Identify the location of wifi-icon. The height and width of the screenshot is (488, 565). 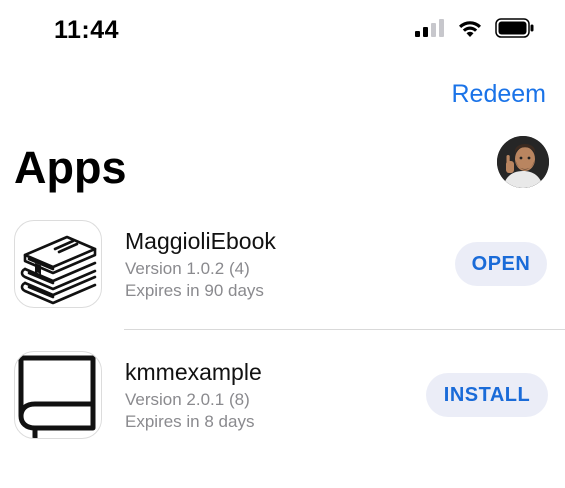
(470, 29).